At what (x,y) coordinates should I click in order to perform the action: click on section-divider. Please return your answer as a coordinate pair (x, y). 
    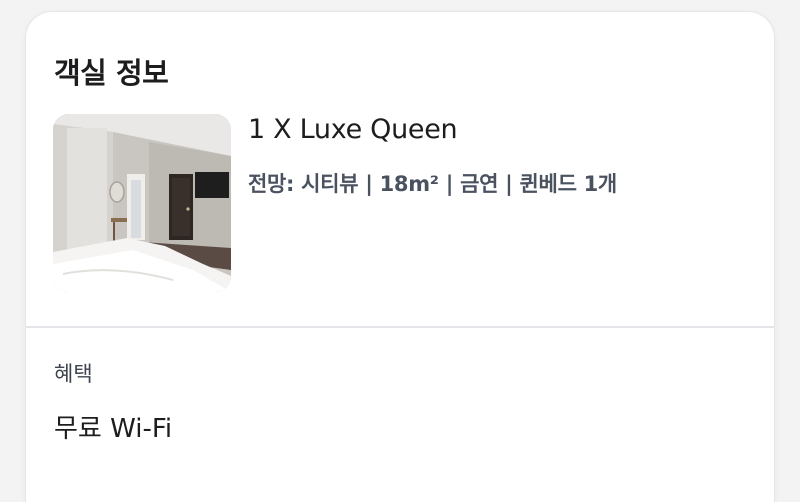
    Looking at the image, I should click on (400, 327).